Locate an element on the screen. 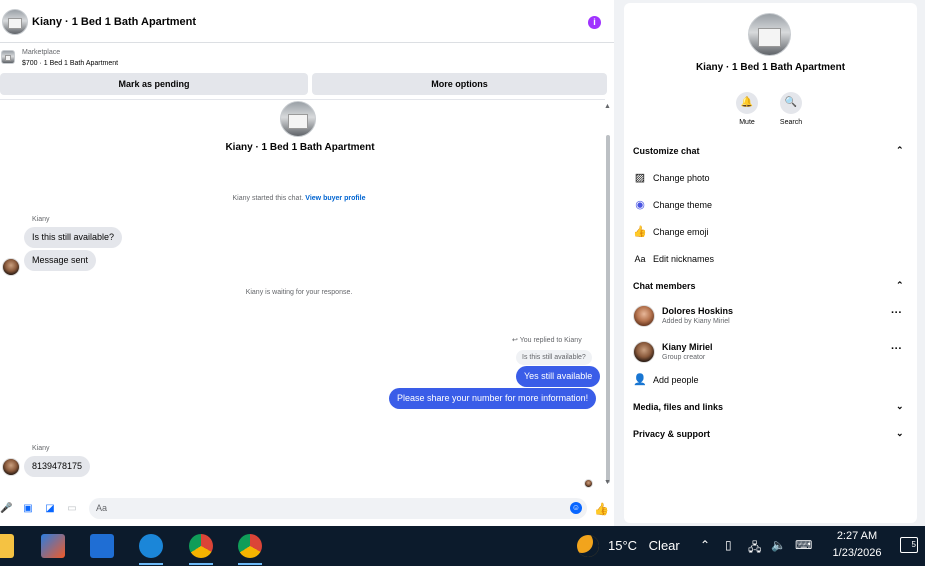 This screenshot has width=925, height=566. change-theme-label: Change theme is located at coordinates (683, 205).